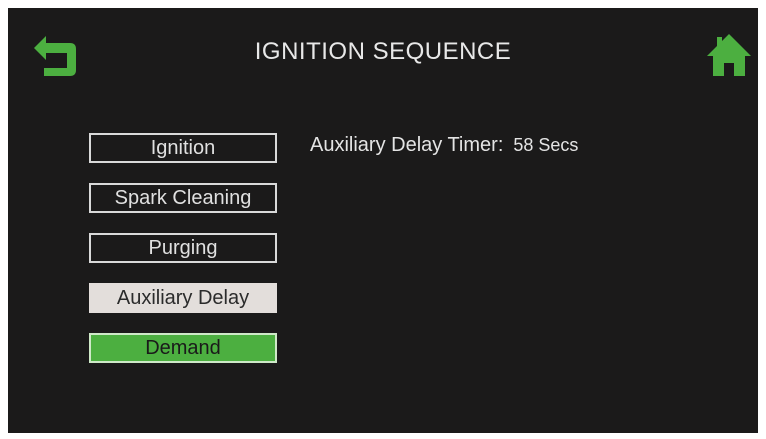 The width and height of the screenshot is (766, 439). Describe the element at coordinates (183, 298) in the screenshot. I see `menu-button-auxiliary-delay: Auxiliary Delay` at that location.